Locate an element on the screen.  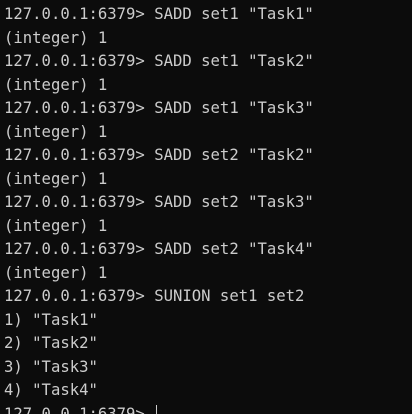
command-line: 127.0.0.1:6379> SUNION set1 set2 is located at coordinates (154, 296).